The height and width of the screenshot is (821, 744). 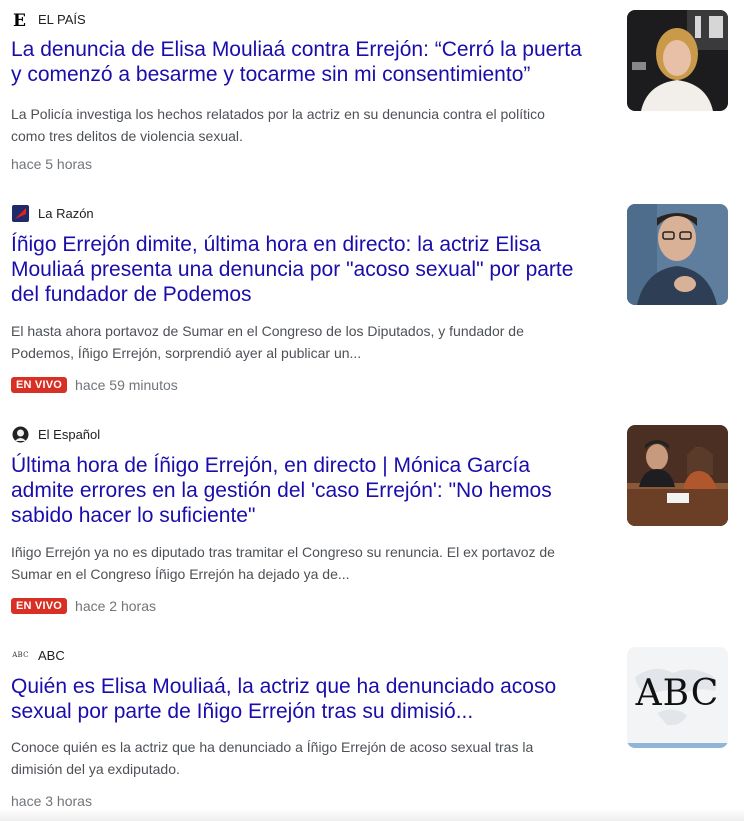 What do you see at coordinates (66, 213) in the screenshot?
I see `source-name: La Razón` at bounding box center [66, 213].